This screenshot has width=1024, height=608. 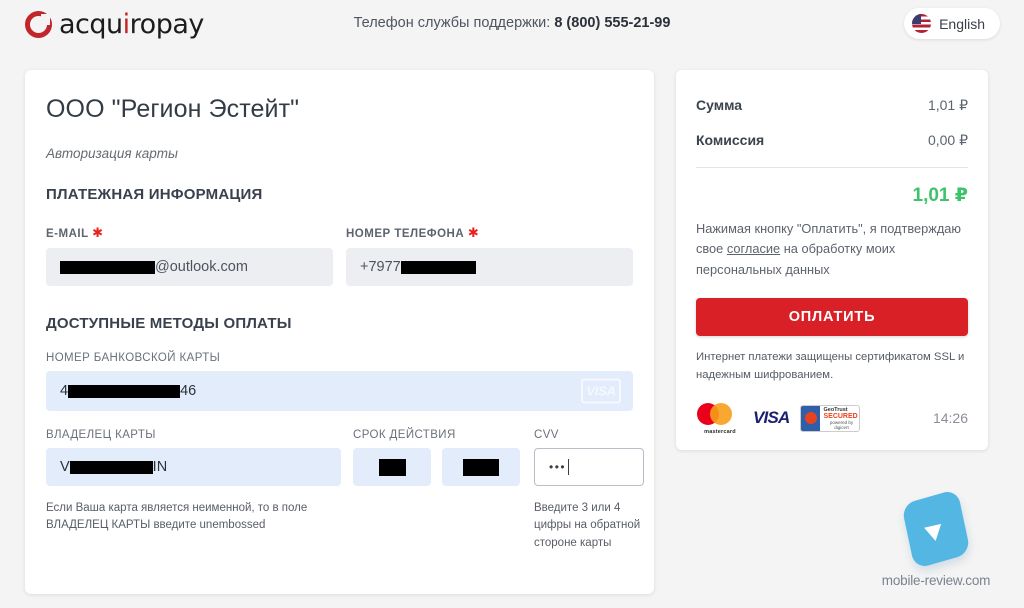 What do you see at coordinates (201, 267) in the screenshot?
I see `email-value-suffix: @outlook.com` at bounding box center [201, 267].